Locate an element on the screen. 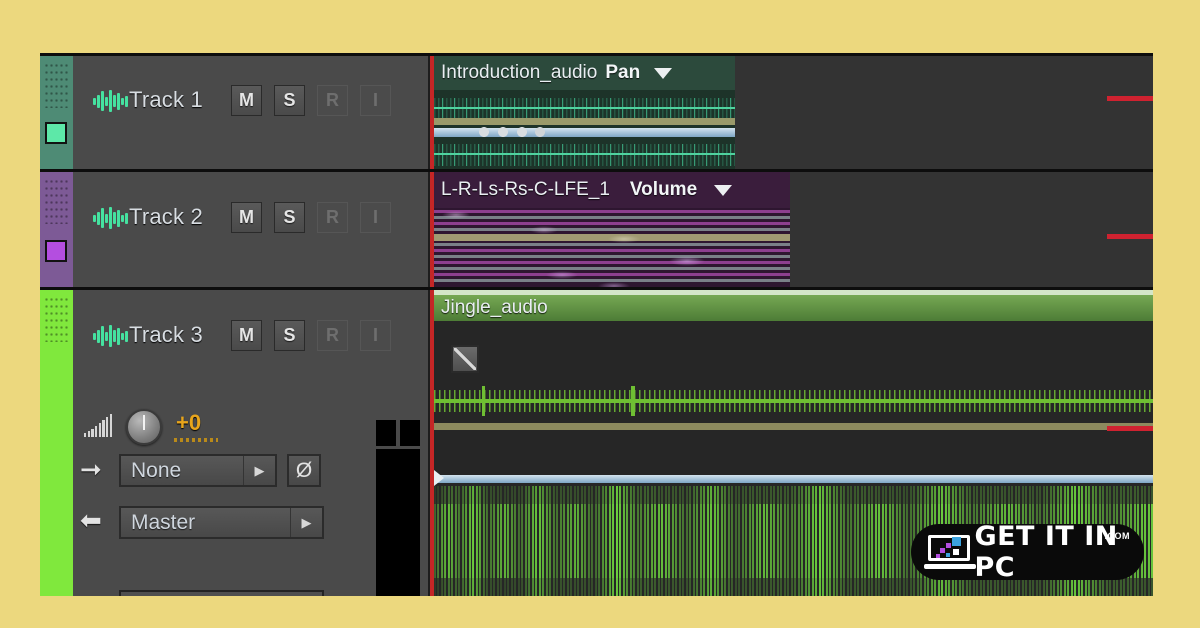 The height and width of the screenshot is (628, 1200). clip-fade-button is located at coordinates (465, 359).